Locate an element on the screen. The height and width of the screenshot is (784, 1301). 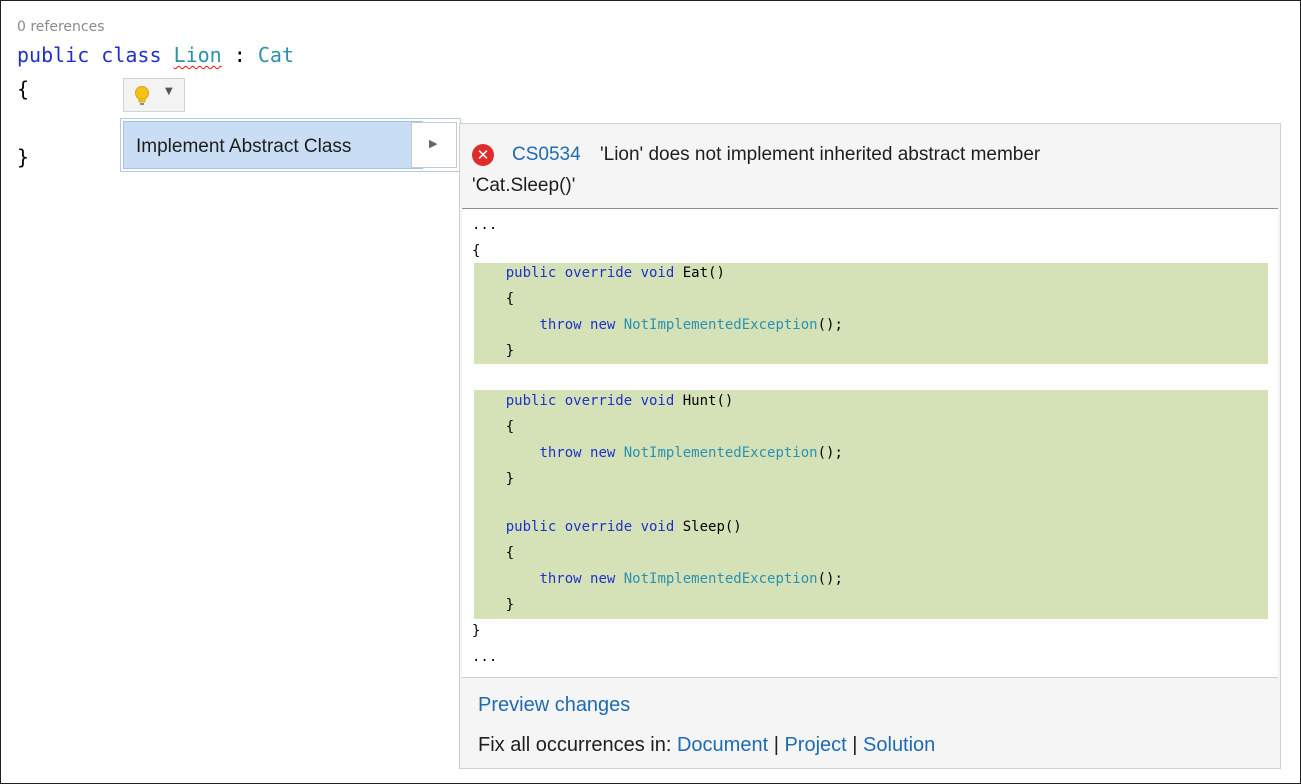
method-signature: public override void Sleep() is located at coordinates (607, 527).